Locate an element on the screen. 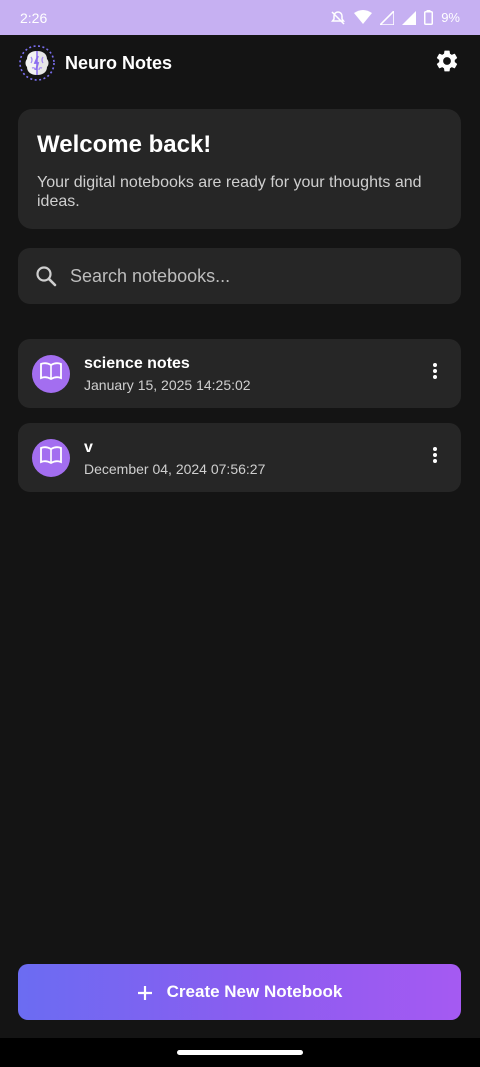  battery-level: 9% is located at coordinates (450, 17).